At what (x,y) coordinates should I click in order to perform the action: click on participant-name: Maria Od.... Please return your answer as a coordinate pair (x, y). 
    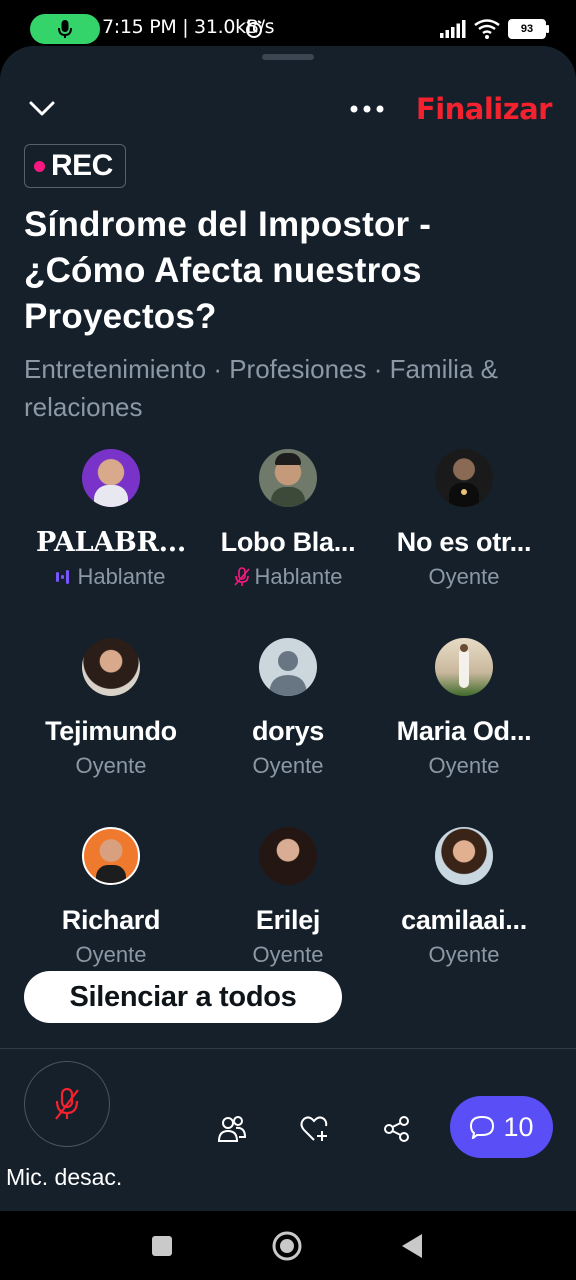
    Looking at the image, I should click on (464, 731).